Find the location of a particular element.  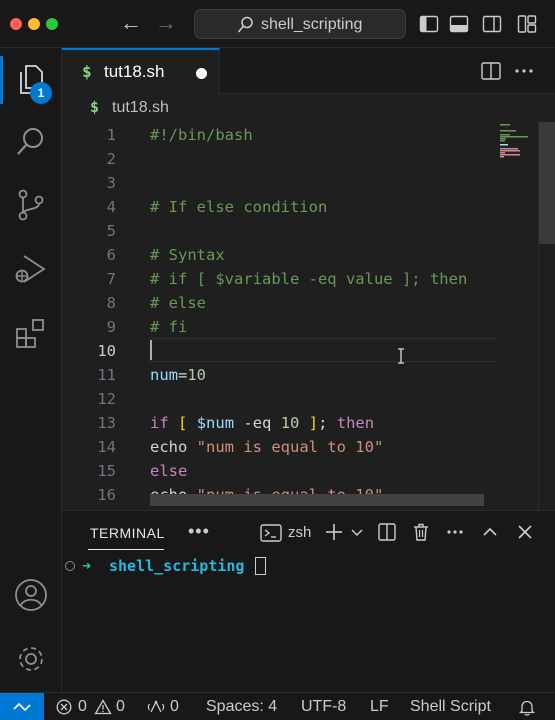

line-number: 13 is located at coordinates (106, 423).